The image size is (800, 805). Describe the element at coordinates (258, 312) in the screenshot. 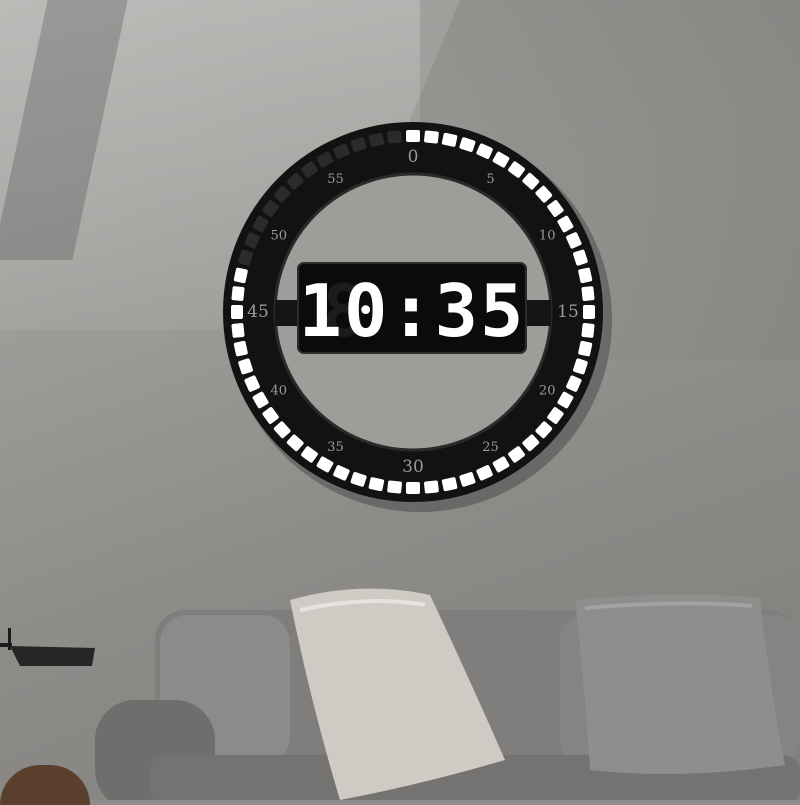

I see `minute-label: 45` at that location.